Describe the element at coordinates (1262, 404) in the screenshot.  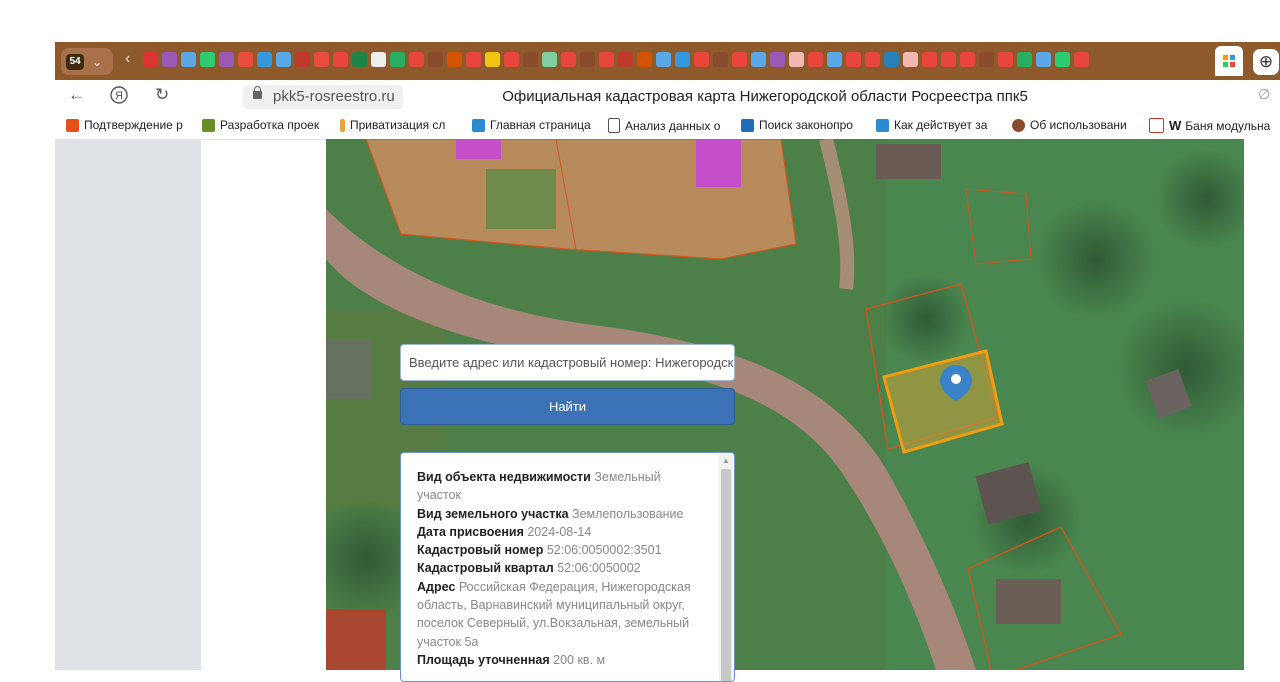
I see `right-margin` at that location.